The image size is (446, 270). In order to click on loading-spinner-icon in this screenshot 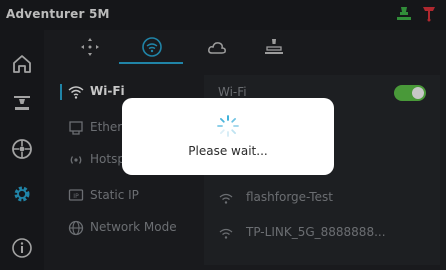, I will do `click(228, 126)`.